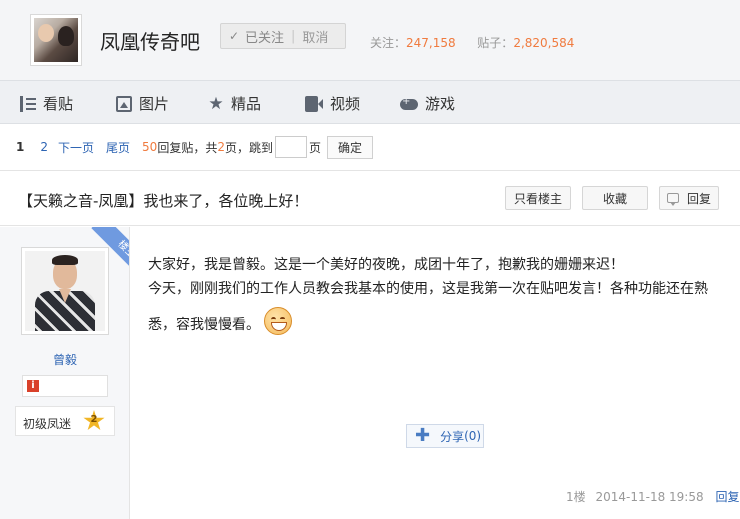 Image resolution: width=740 pixels, height=519 pixels. I want to click on page-2-link: 2, so click(44, 147).